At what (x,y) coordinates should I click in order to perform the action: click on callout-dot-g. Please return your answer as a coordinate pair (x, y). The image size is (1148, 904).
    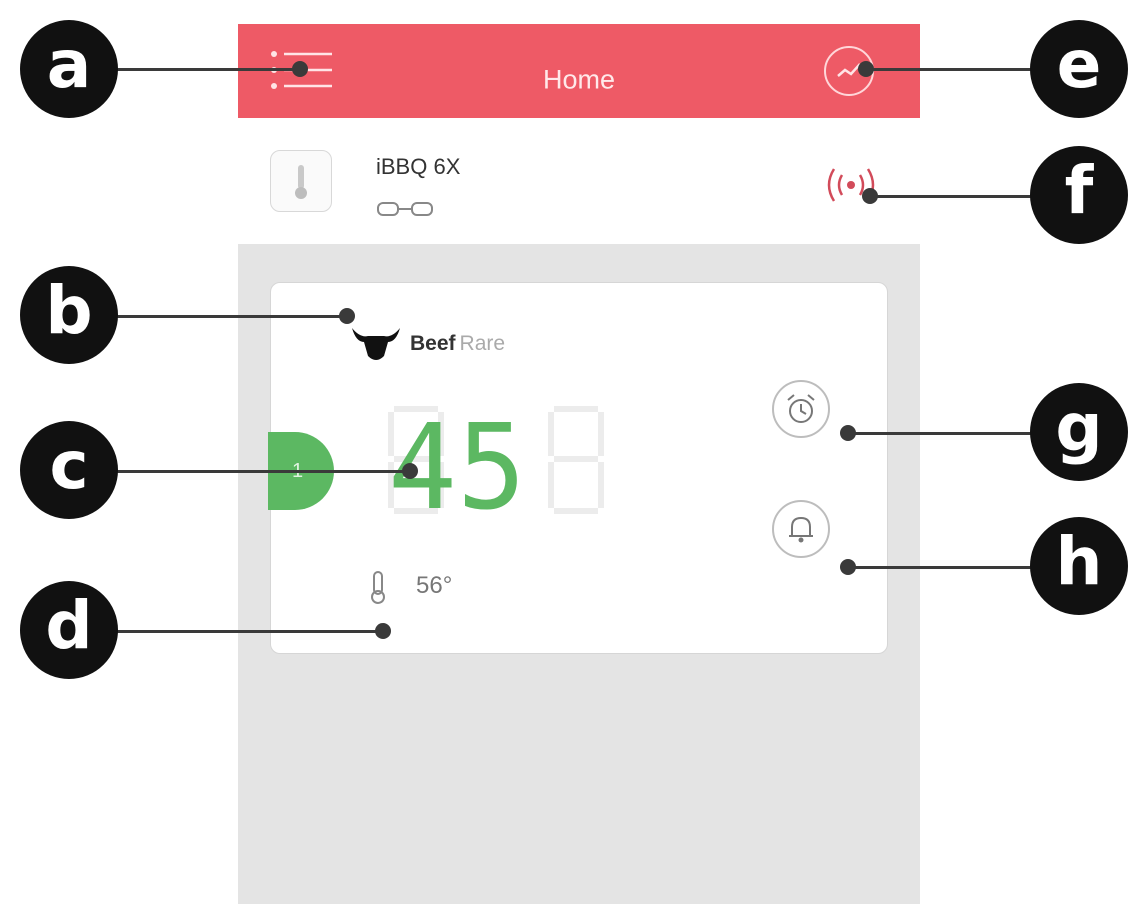
    Looking at the image, I should click on (848, 433).